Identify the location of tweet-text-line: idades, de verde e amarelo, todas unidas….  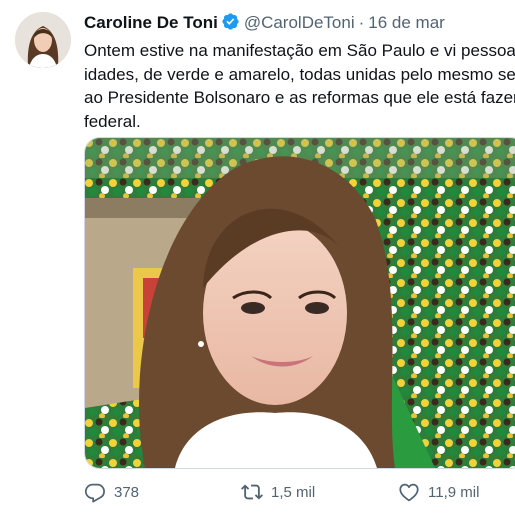
(299, 74).